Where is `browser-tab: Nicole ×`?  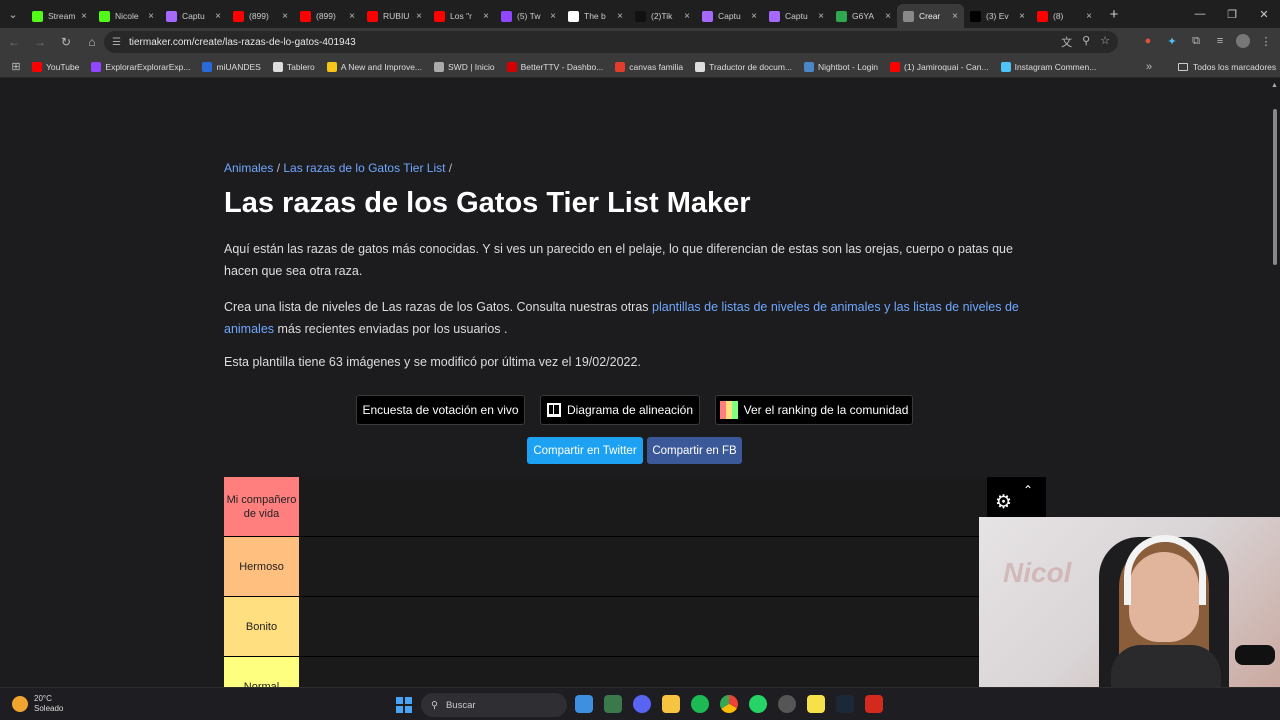
browser-tab: Nicole × is located at coordinates (126, 16).